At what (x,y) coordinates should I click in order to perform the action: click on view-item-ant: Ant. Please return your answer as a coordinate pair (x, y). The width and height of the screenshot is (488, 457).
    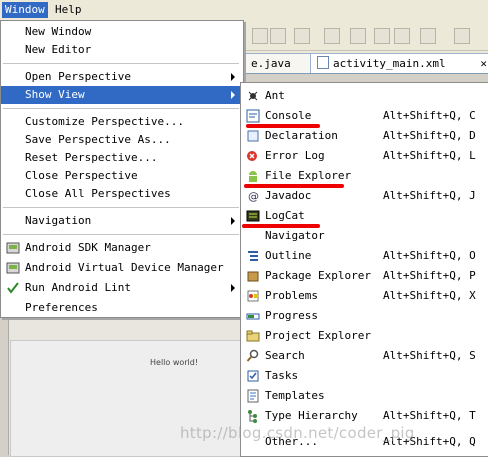
    Looking at the image, I should click on (364, 96).